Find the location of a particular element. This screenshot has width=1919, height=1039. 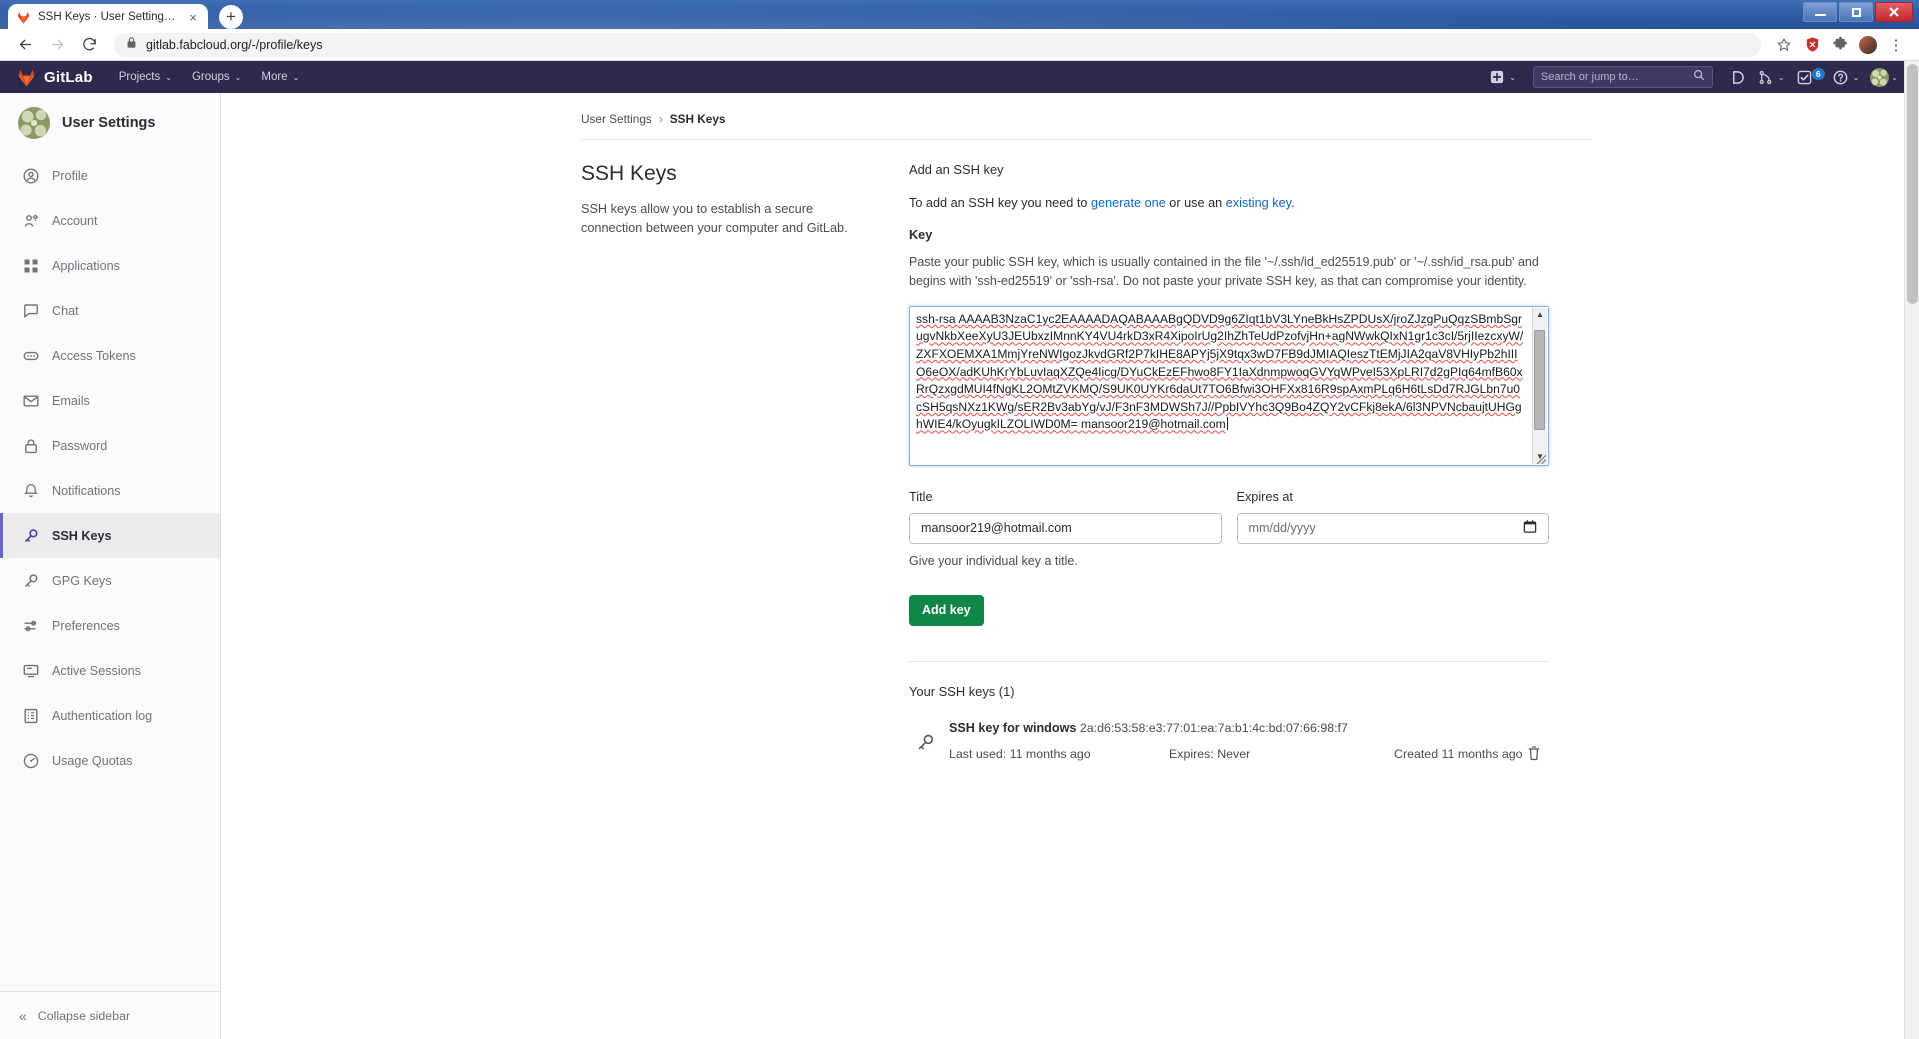

title-field-group: Title mansoor219@hotmail.com is located at coordinates (1065, 517).